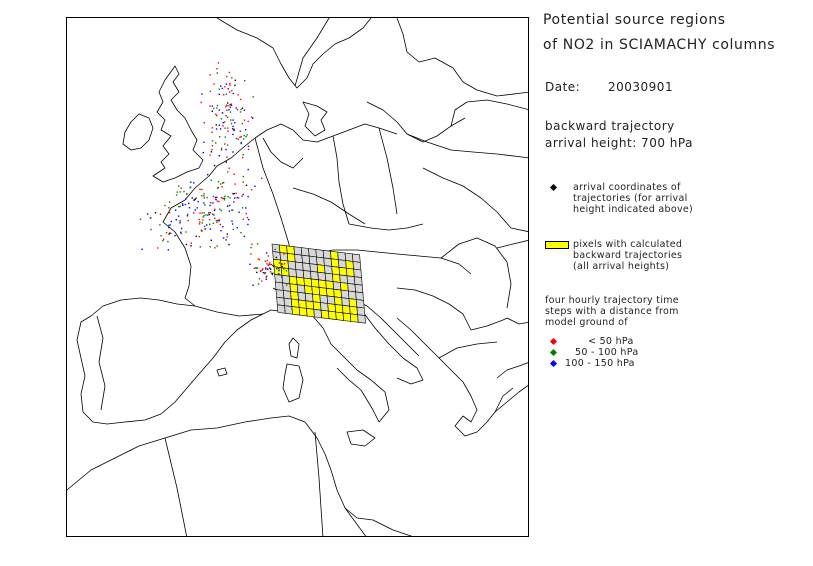 The image size is (813, 566). I want to click on island-balearics, so click(222, 372).